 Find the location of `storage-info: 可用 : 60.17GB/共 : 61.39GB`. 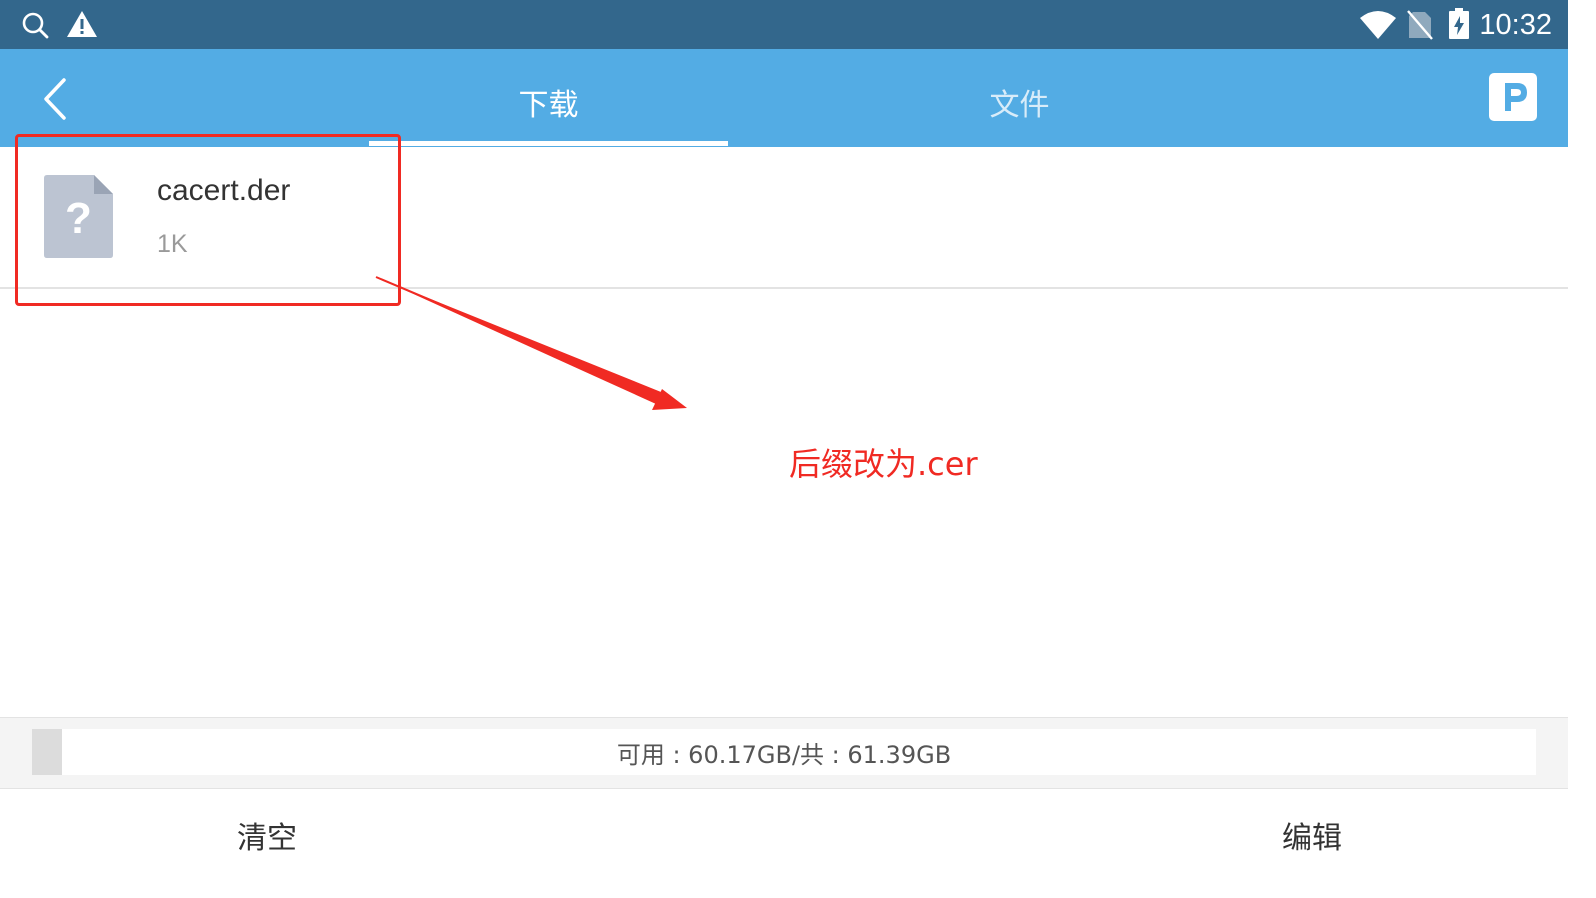

storage-info: 可用 : 60.17GB/共 : 61.39GB is located at coordinates (784, 752).